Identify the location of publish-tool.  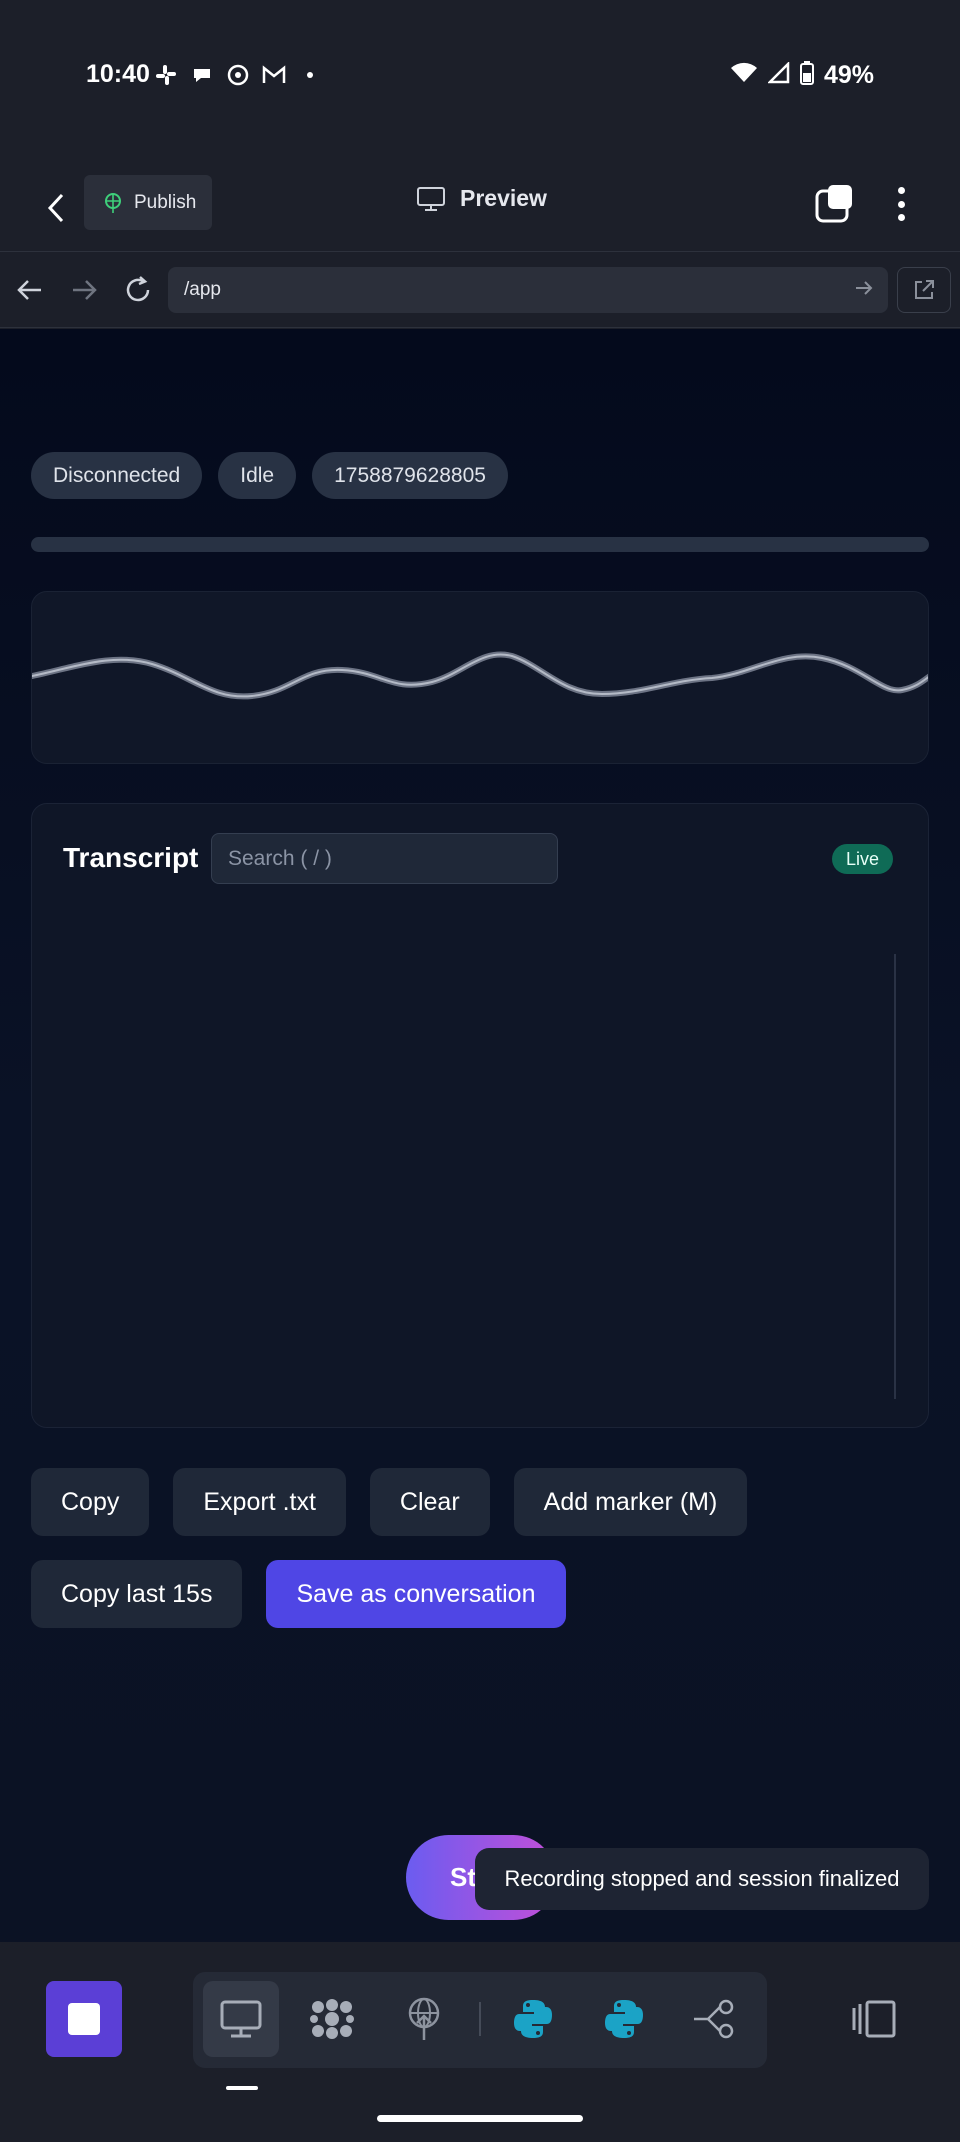
(424, 2019).